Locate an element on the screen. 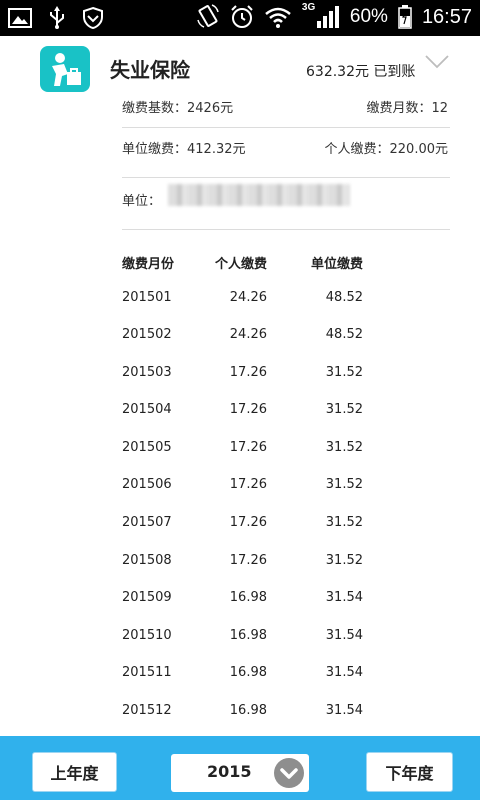 The height and width of the screenshot is (800, 480). row-month: 201510 is located at coordinates (147, 635).